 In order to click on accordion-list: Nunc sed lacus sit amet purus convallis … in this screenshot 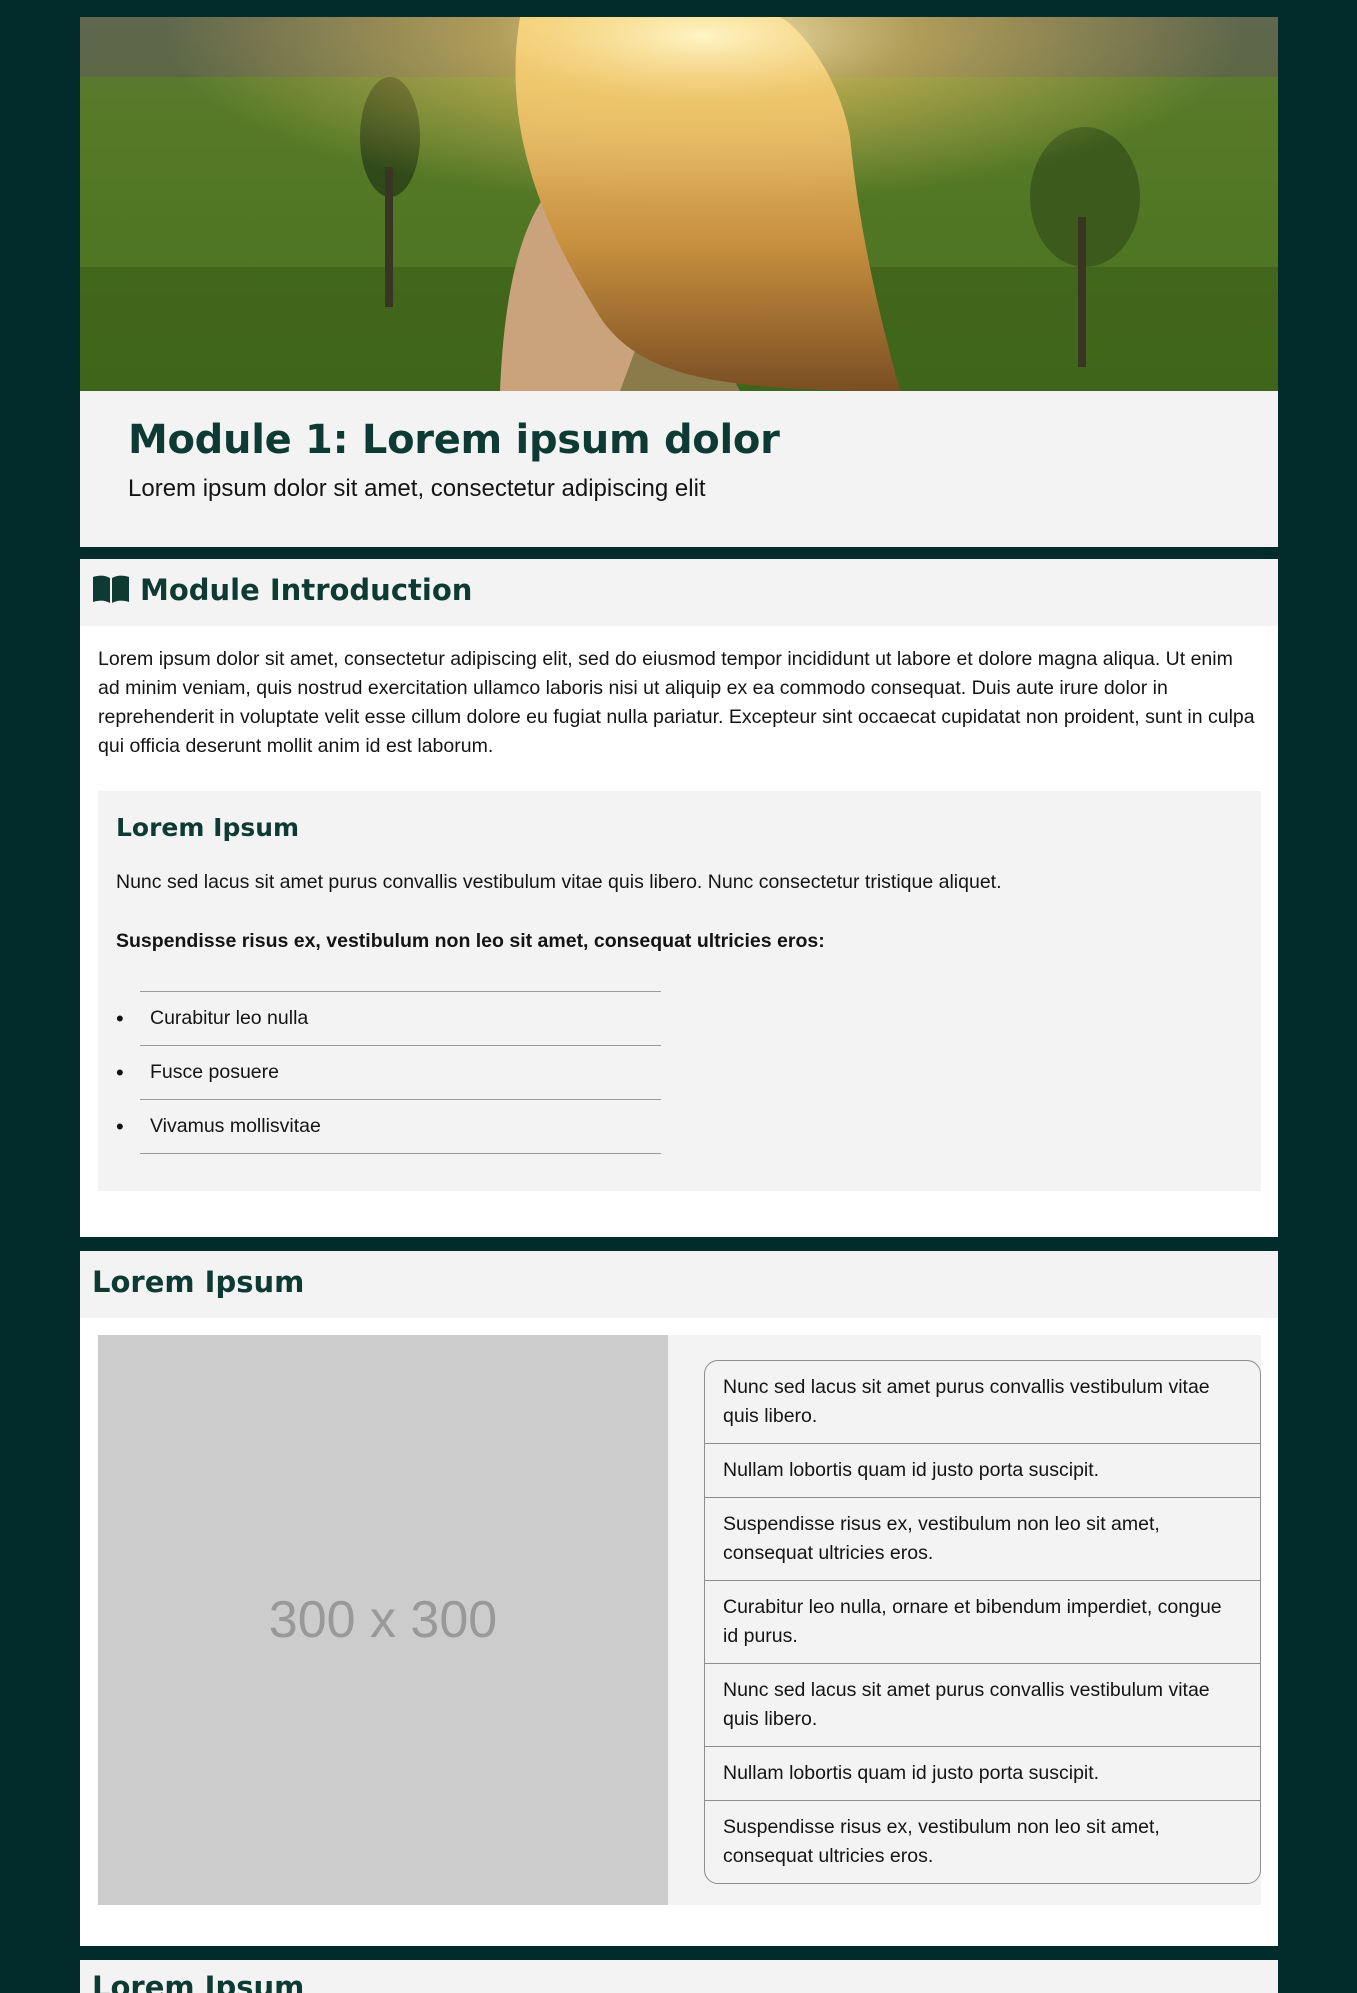, I will do `click(982, 1622)`.